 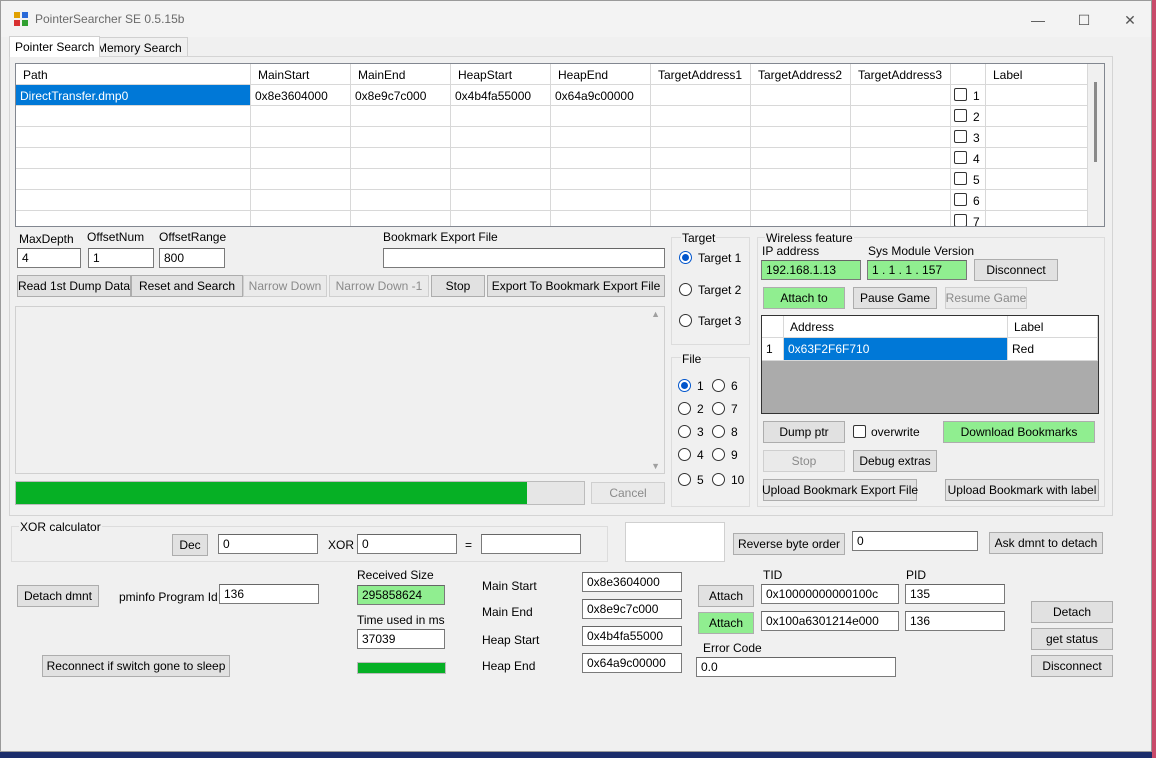 What do you see at coordinates (684, 431) in the screenshot?
I see `file3-radio` at bounding box center [684, 431].